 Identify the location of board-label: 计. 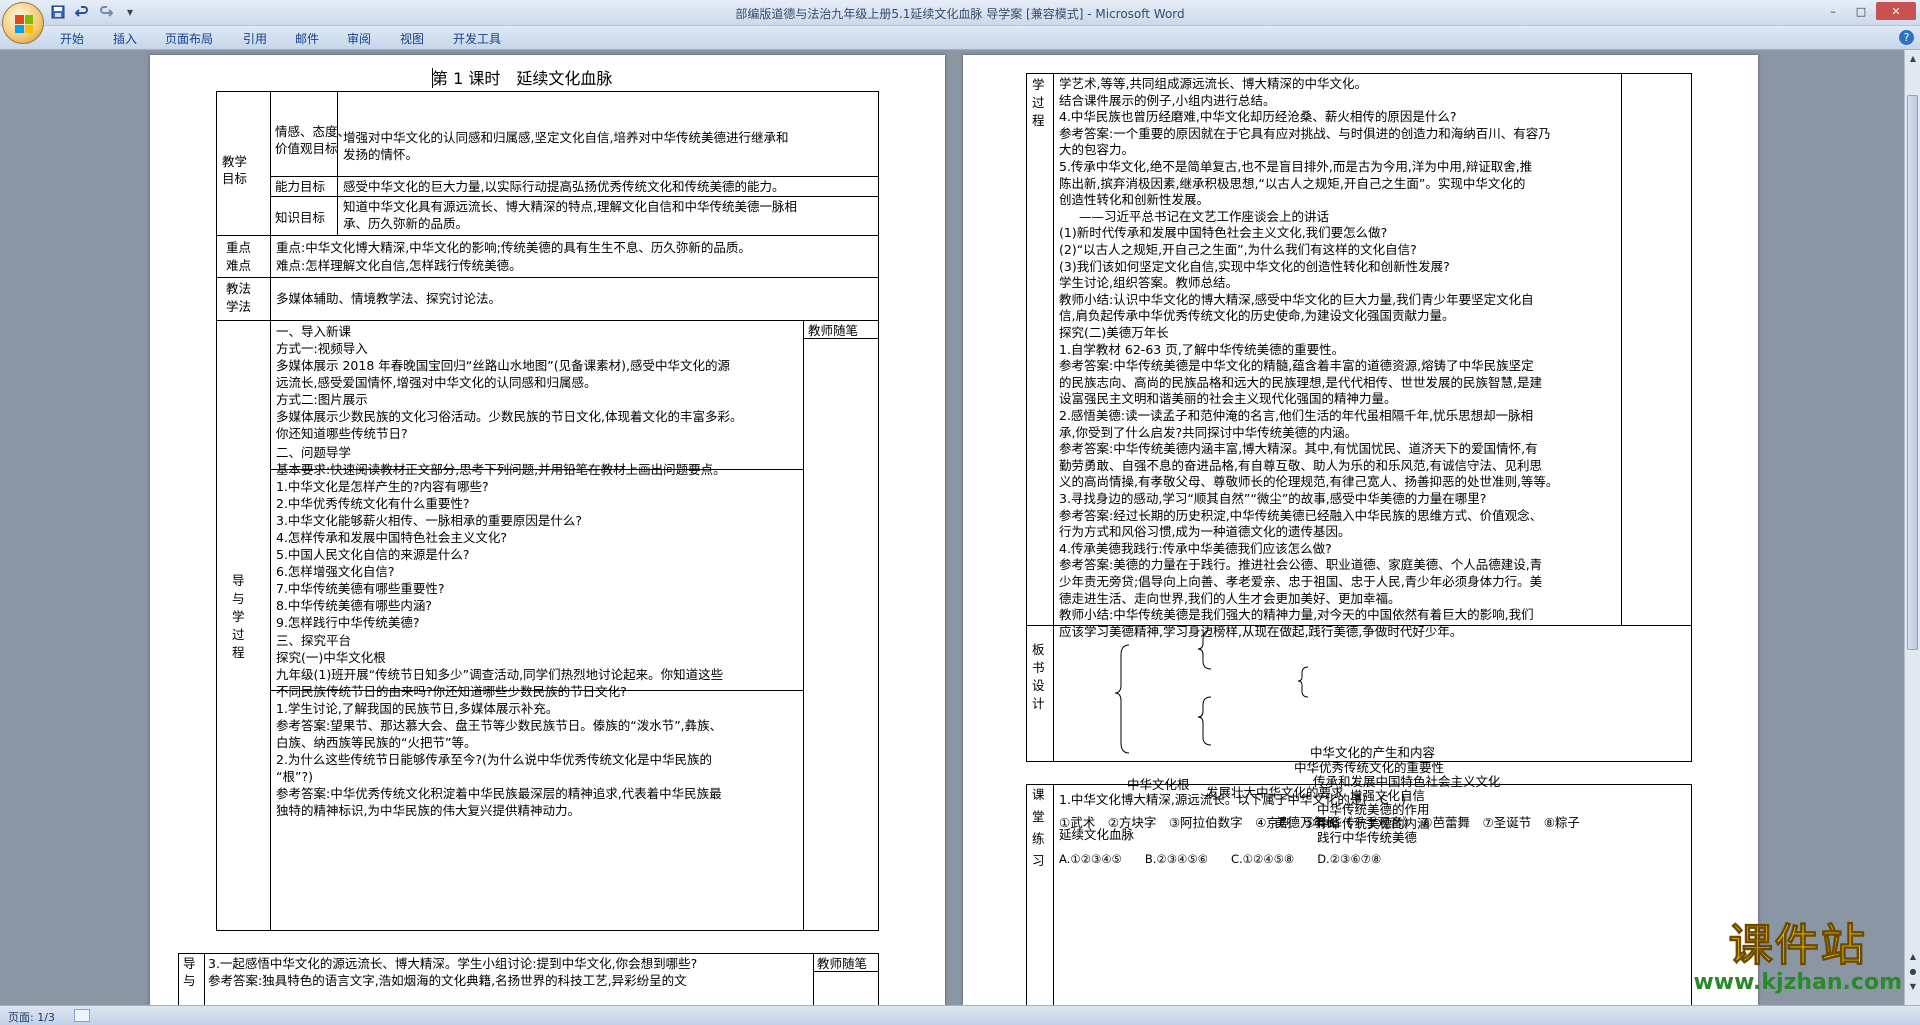
(1038, 703).